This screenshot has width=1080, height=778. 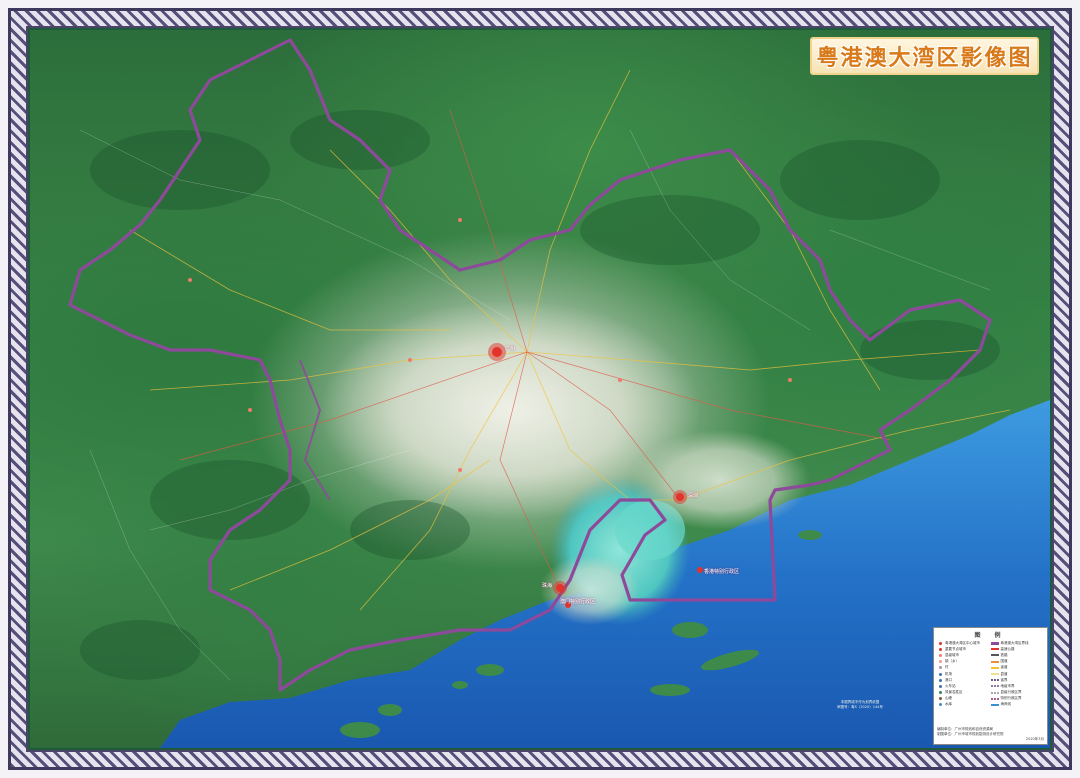 What do you see at coordinates (940, 668) in the screenshot?
I see `village-dot-icon` at bounding box center [940, 668].